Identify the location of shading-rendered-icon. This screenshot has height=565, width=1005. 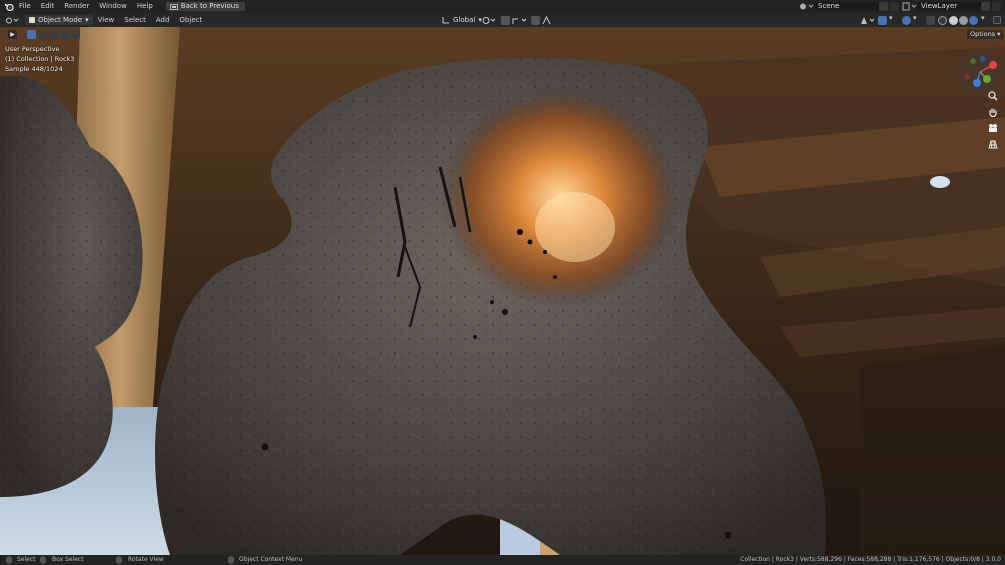
(973, 20).